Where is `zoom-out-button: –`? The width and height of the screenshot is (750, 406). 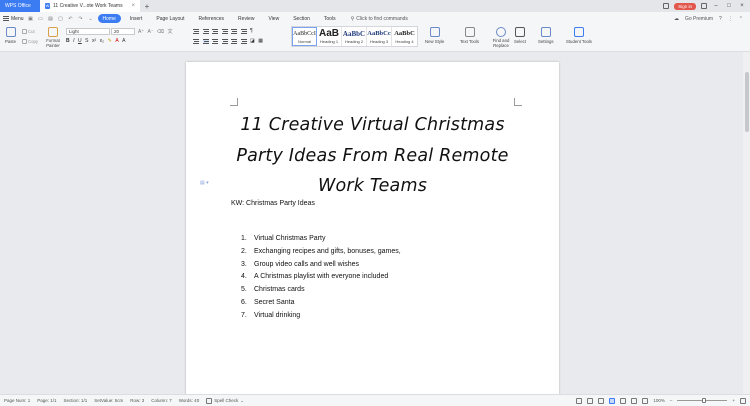 zoom-out-button: – is located at coordinates (671, 400).